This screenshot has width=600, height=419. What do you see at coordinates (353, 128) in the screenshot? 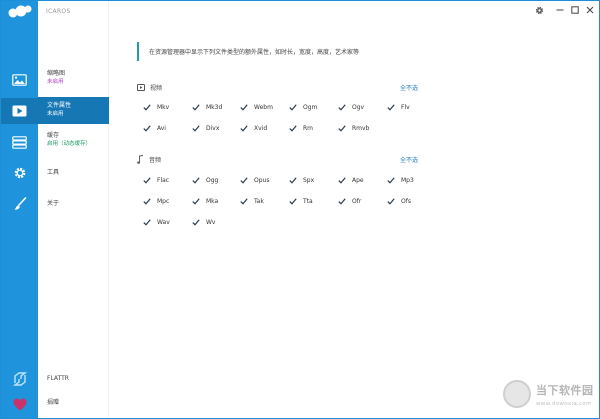
I see `option-checkbox: Rmvb` at bounding box center [353, 128].